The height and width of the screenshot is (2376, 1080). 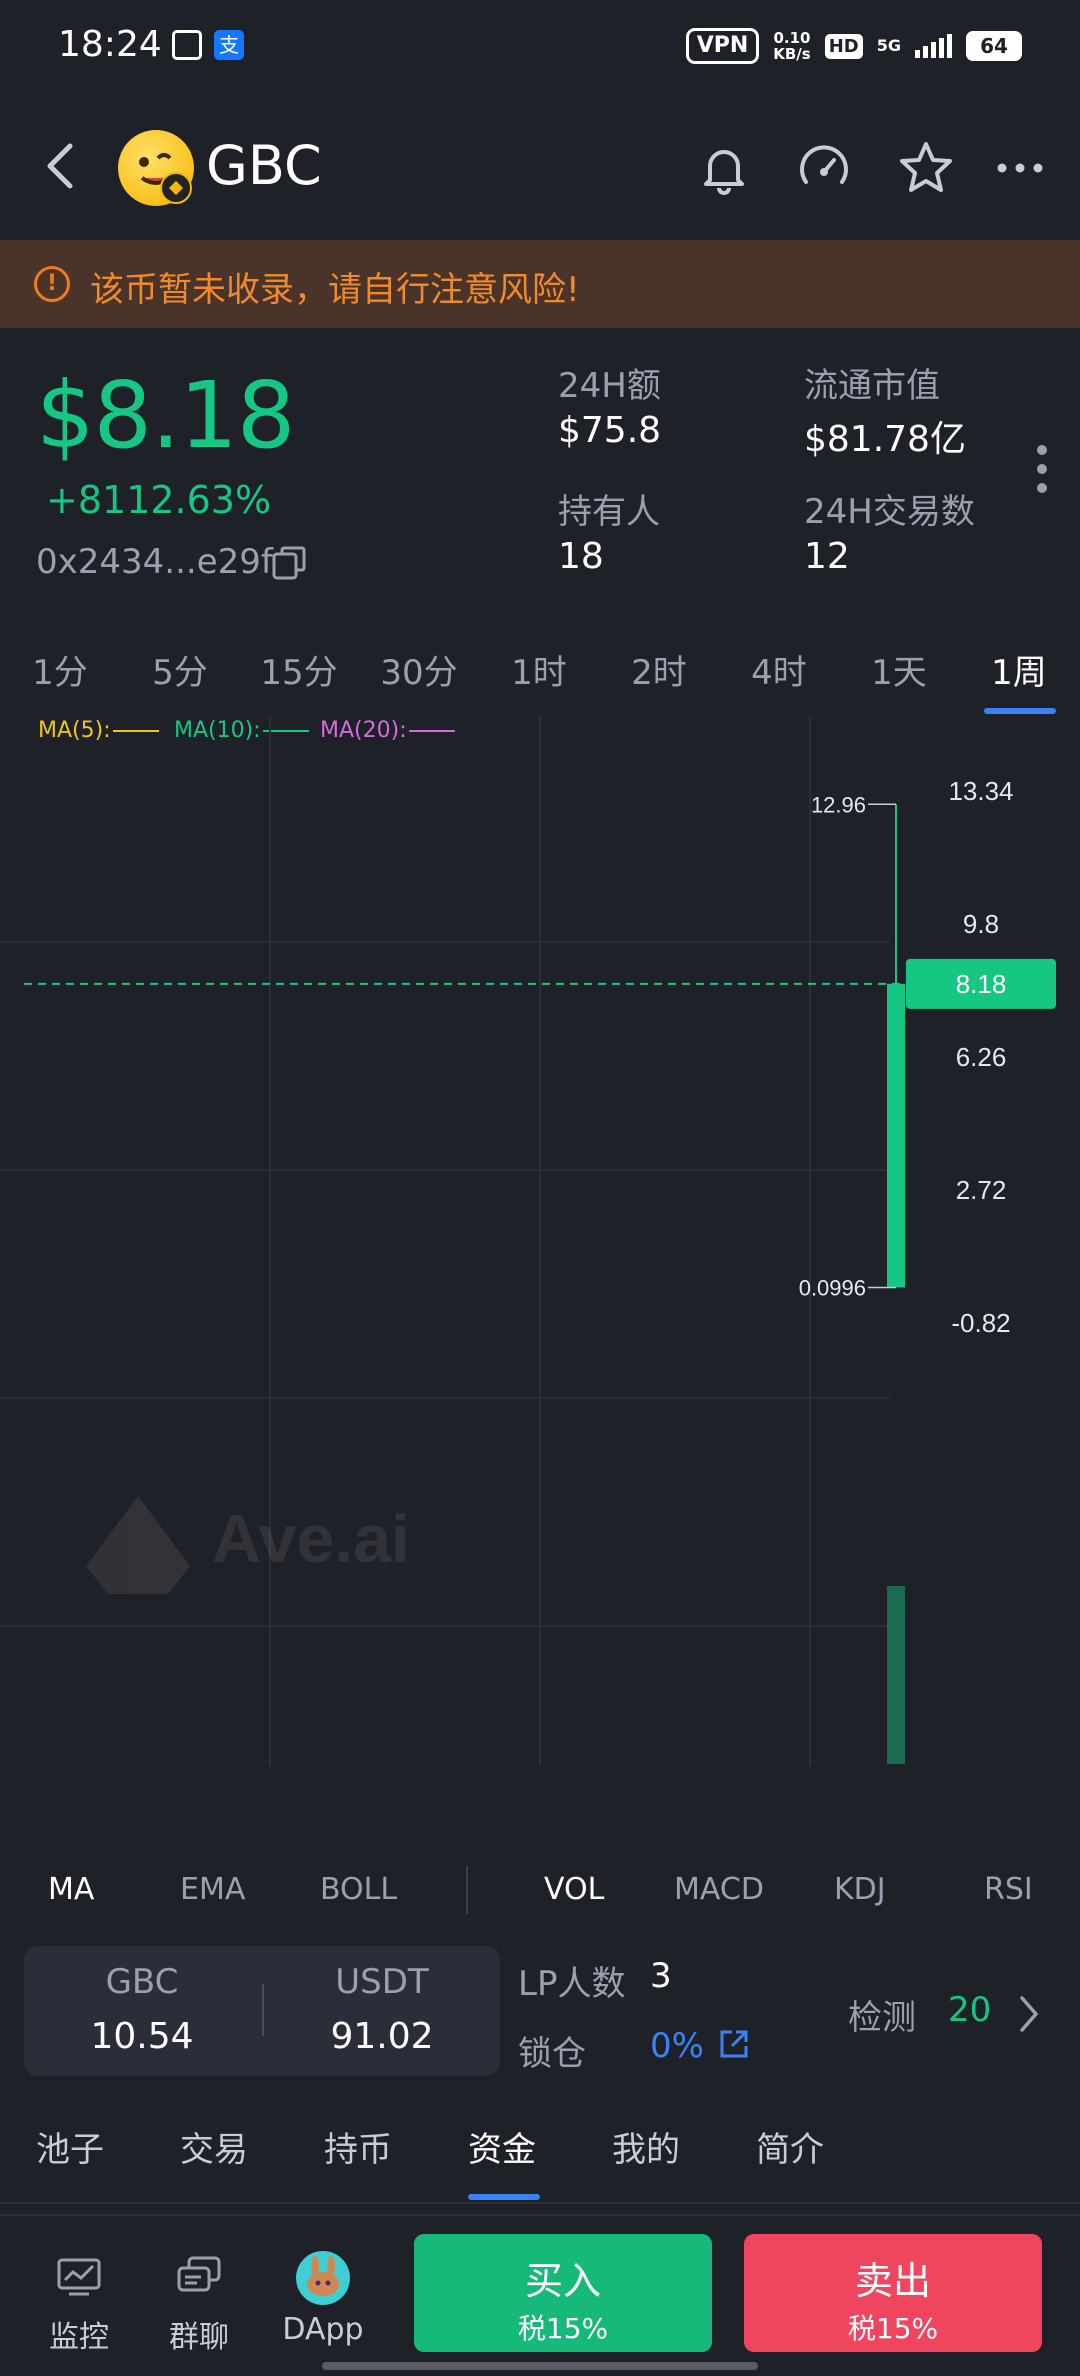 I want to click on nav-dapp-label: DApp, so click(x=323, y=2329).